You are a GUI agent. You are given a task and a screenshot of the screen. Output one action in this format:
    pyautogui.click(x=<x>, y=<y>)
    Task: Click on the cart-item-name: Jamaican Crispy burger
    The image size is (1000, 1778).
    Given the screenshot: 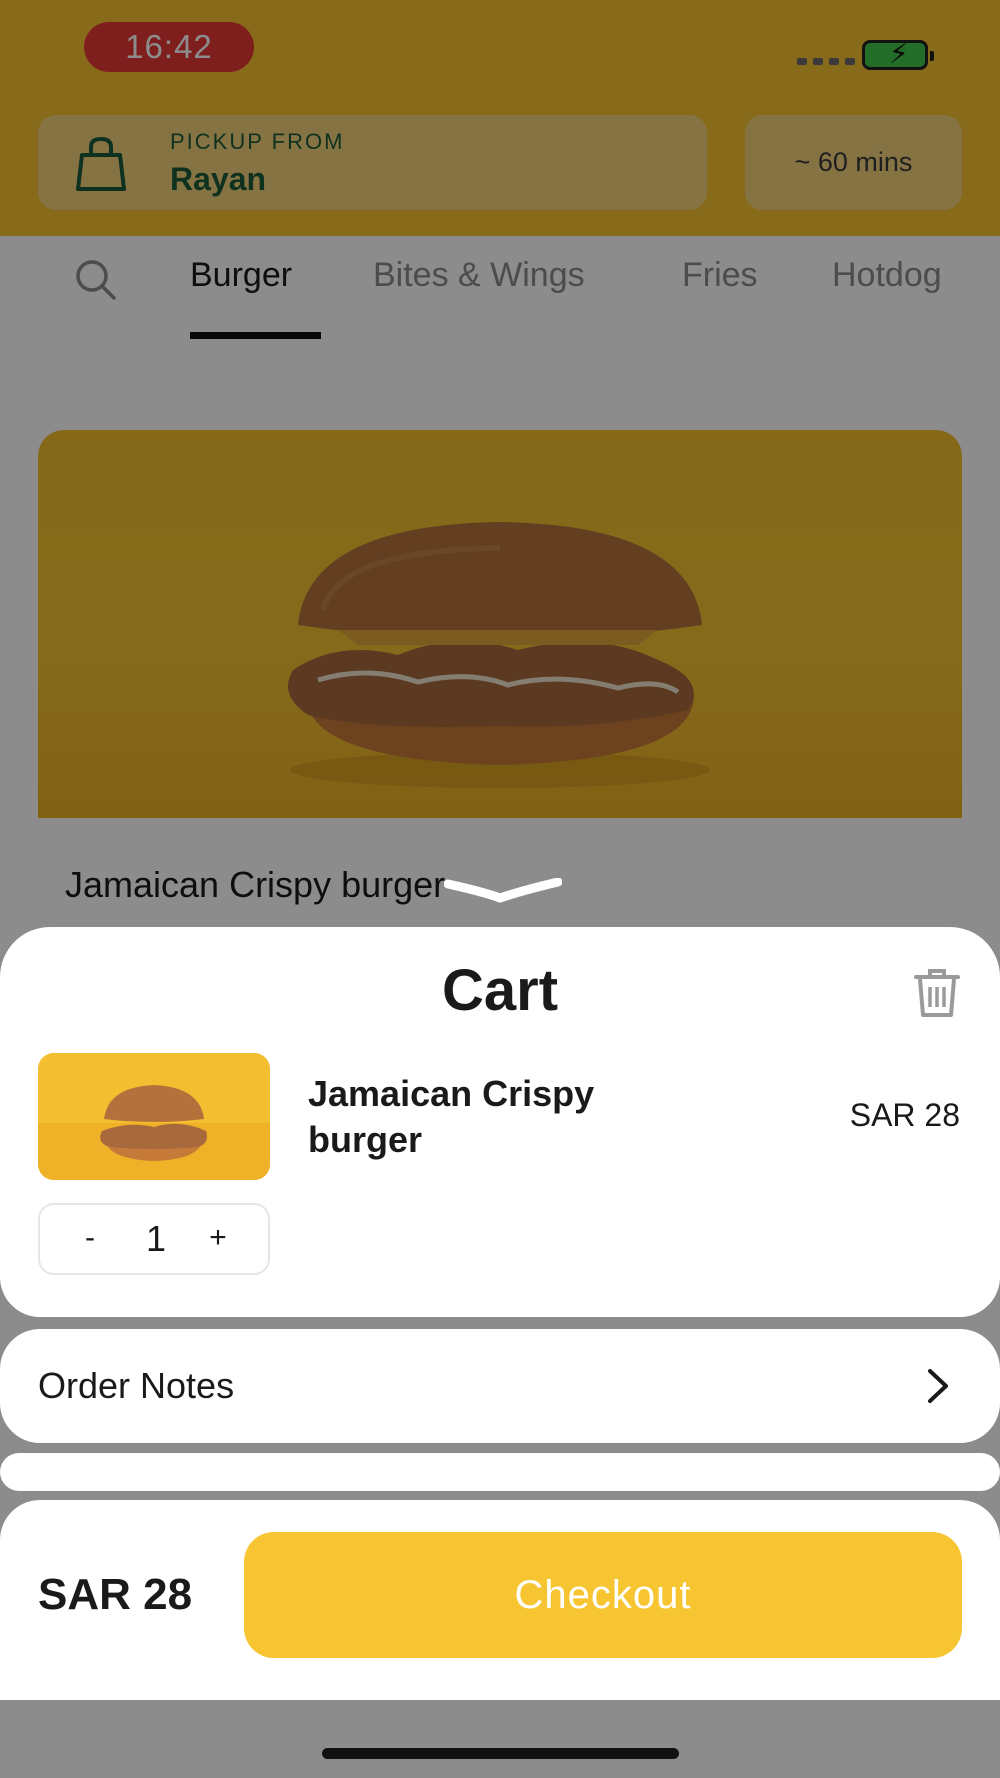 What is the action you would take?
    pyautogui.click(x=451, y=1116)
    